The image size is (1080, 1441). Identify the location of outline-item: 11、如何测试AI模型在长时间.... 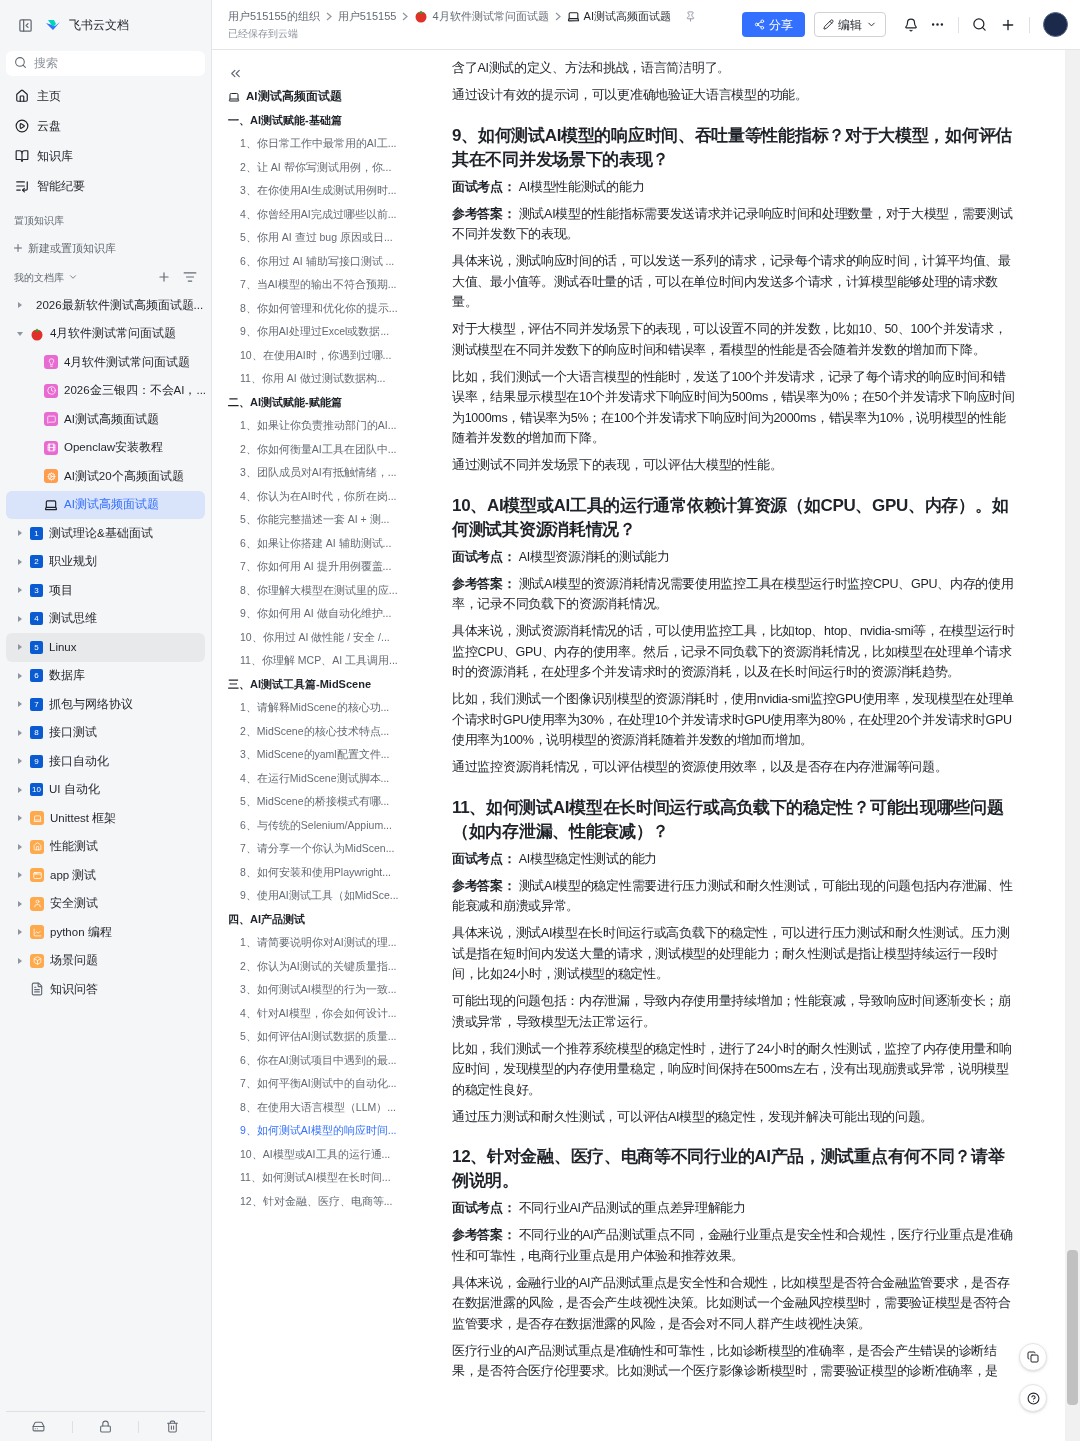
(330, 1178).